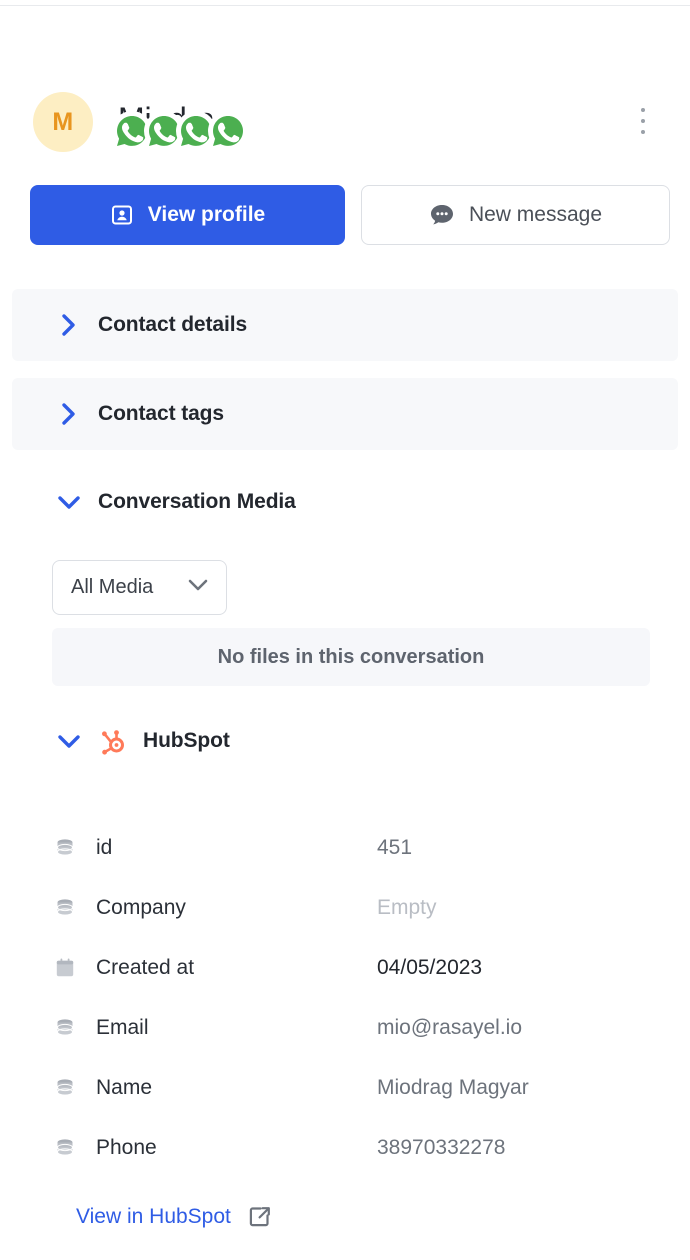 The image size is (690, 1260). I want to click on field-row: Company Empty, so click(345, 908).